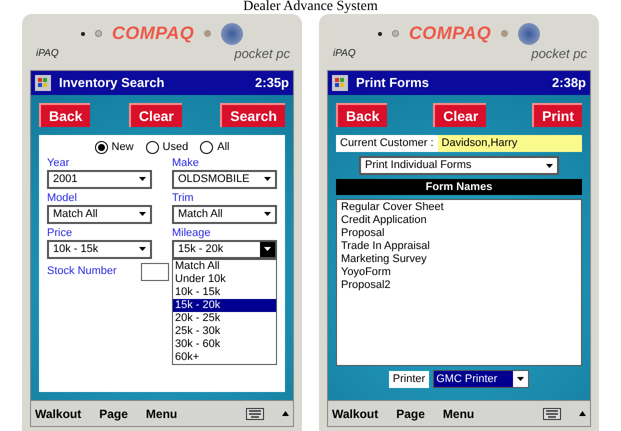 This screenshot has height=431, width=621. Describe the element at coordinates (62, 198) in the screenshot. I see `field-label: Model` at that location.